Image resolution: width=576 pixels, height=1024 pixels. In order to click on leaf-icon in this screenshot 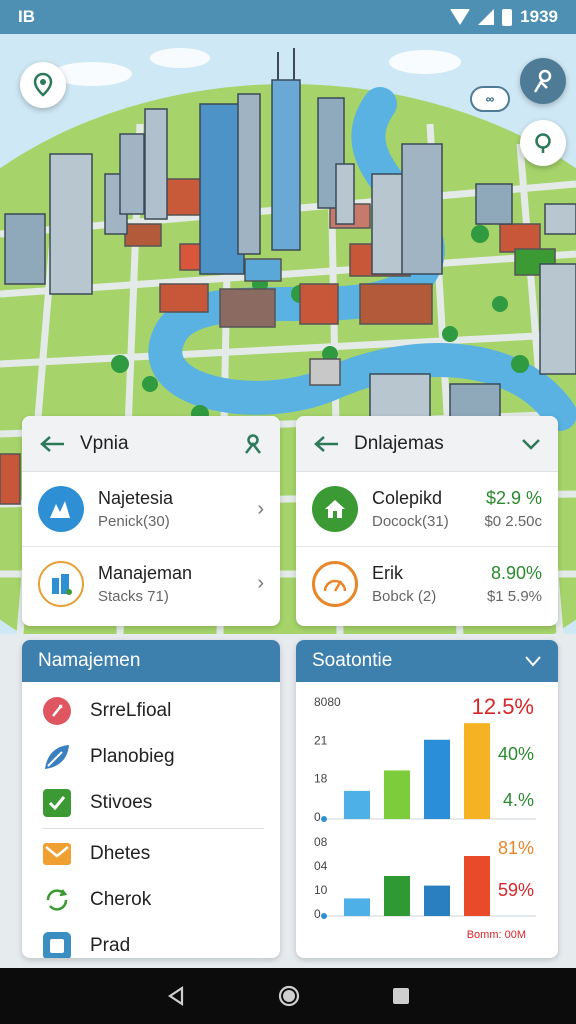, I will do `click(57, 757)`.